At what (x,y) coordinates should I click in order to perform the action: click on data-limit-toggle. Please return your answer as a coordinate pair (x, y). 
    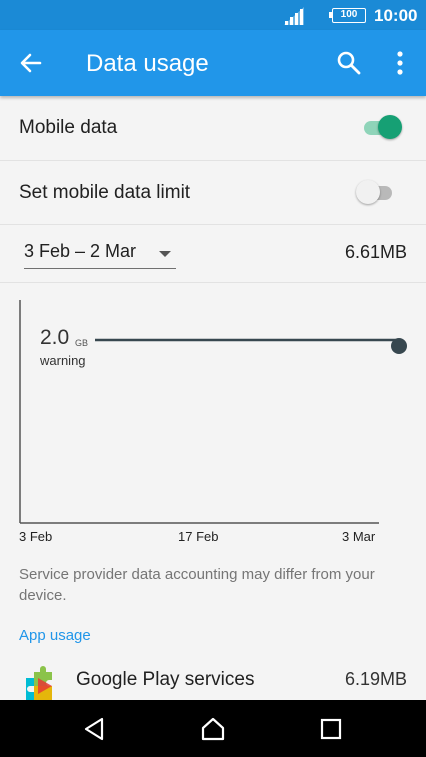
    Looking at the image, I should click on (376, 193).